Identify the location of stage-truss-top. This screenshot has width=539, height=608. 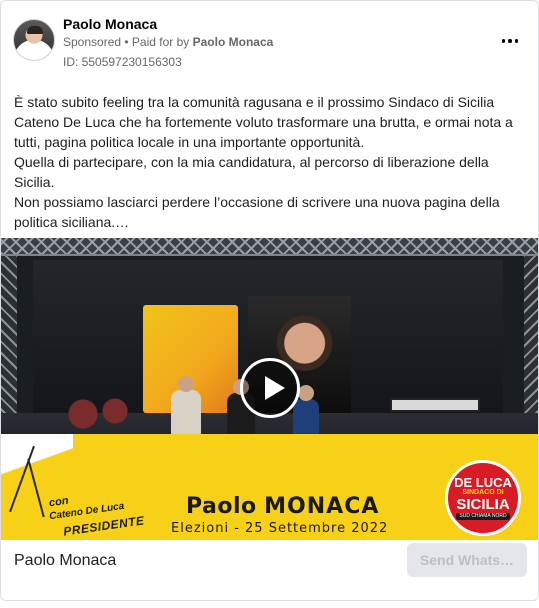
(269, 247).